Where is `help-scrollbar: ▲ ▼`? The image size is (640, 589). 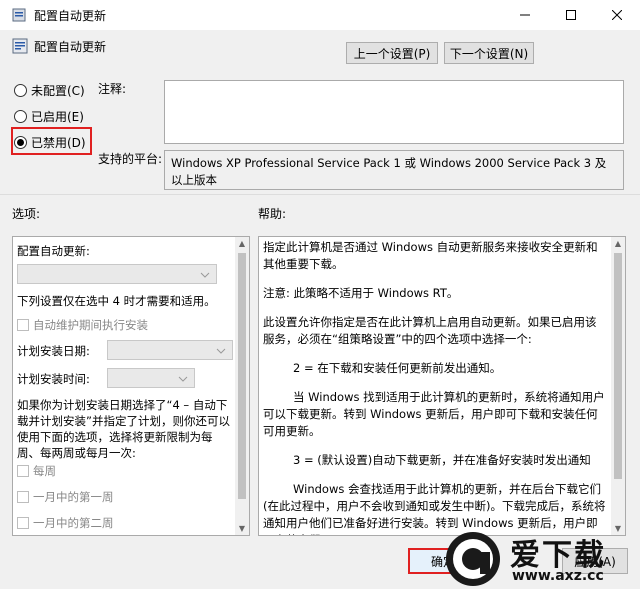 help-scrollbar: ▲ ▼ is located at coordinates (618, 386).